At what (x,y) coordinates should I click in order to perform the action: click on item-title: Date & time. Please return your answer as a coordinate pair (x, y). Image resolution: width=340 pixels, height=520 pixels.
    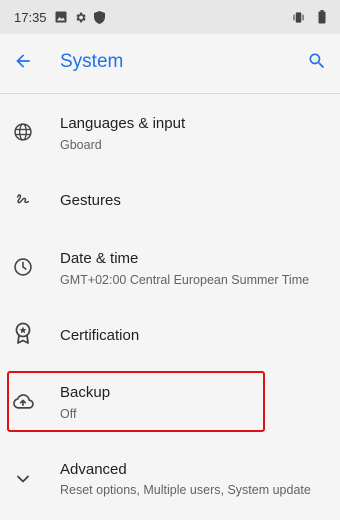
    Looking at the image, I should click on (99, 258).